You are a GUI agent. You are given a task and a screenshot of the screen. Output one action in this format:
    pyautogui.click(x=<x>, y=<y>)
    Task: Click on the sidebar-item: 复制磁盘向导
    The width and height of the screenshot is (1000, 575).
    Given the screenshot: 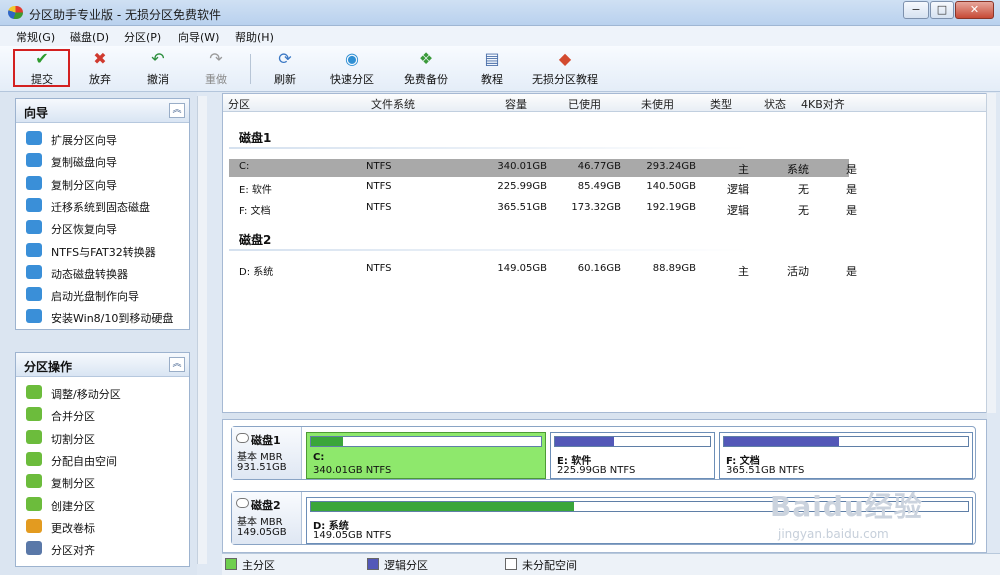 What is the action you would take?
    pyautogui.click(x=104, y=161)
    